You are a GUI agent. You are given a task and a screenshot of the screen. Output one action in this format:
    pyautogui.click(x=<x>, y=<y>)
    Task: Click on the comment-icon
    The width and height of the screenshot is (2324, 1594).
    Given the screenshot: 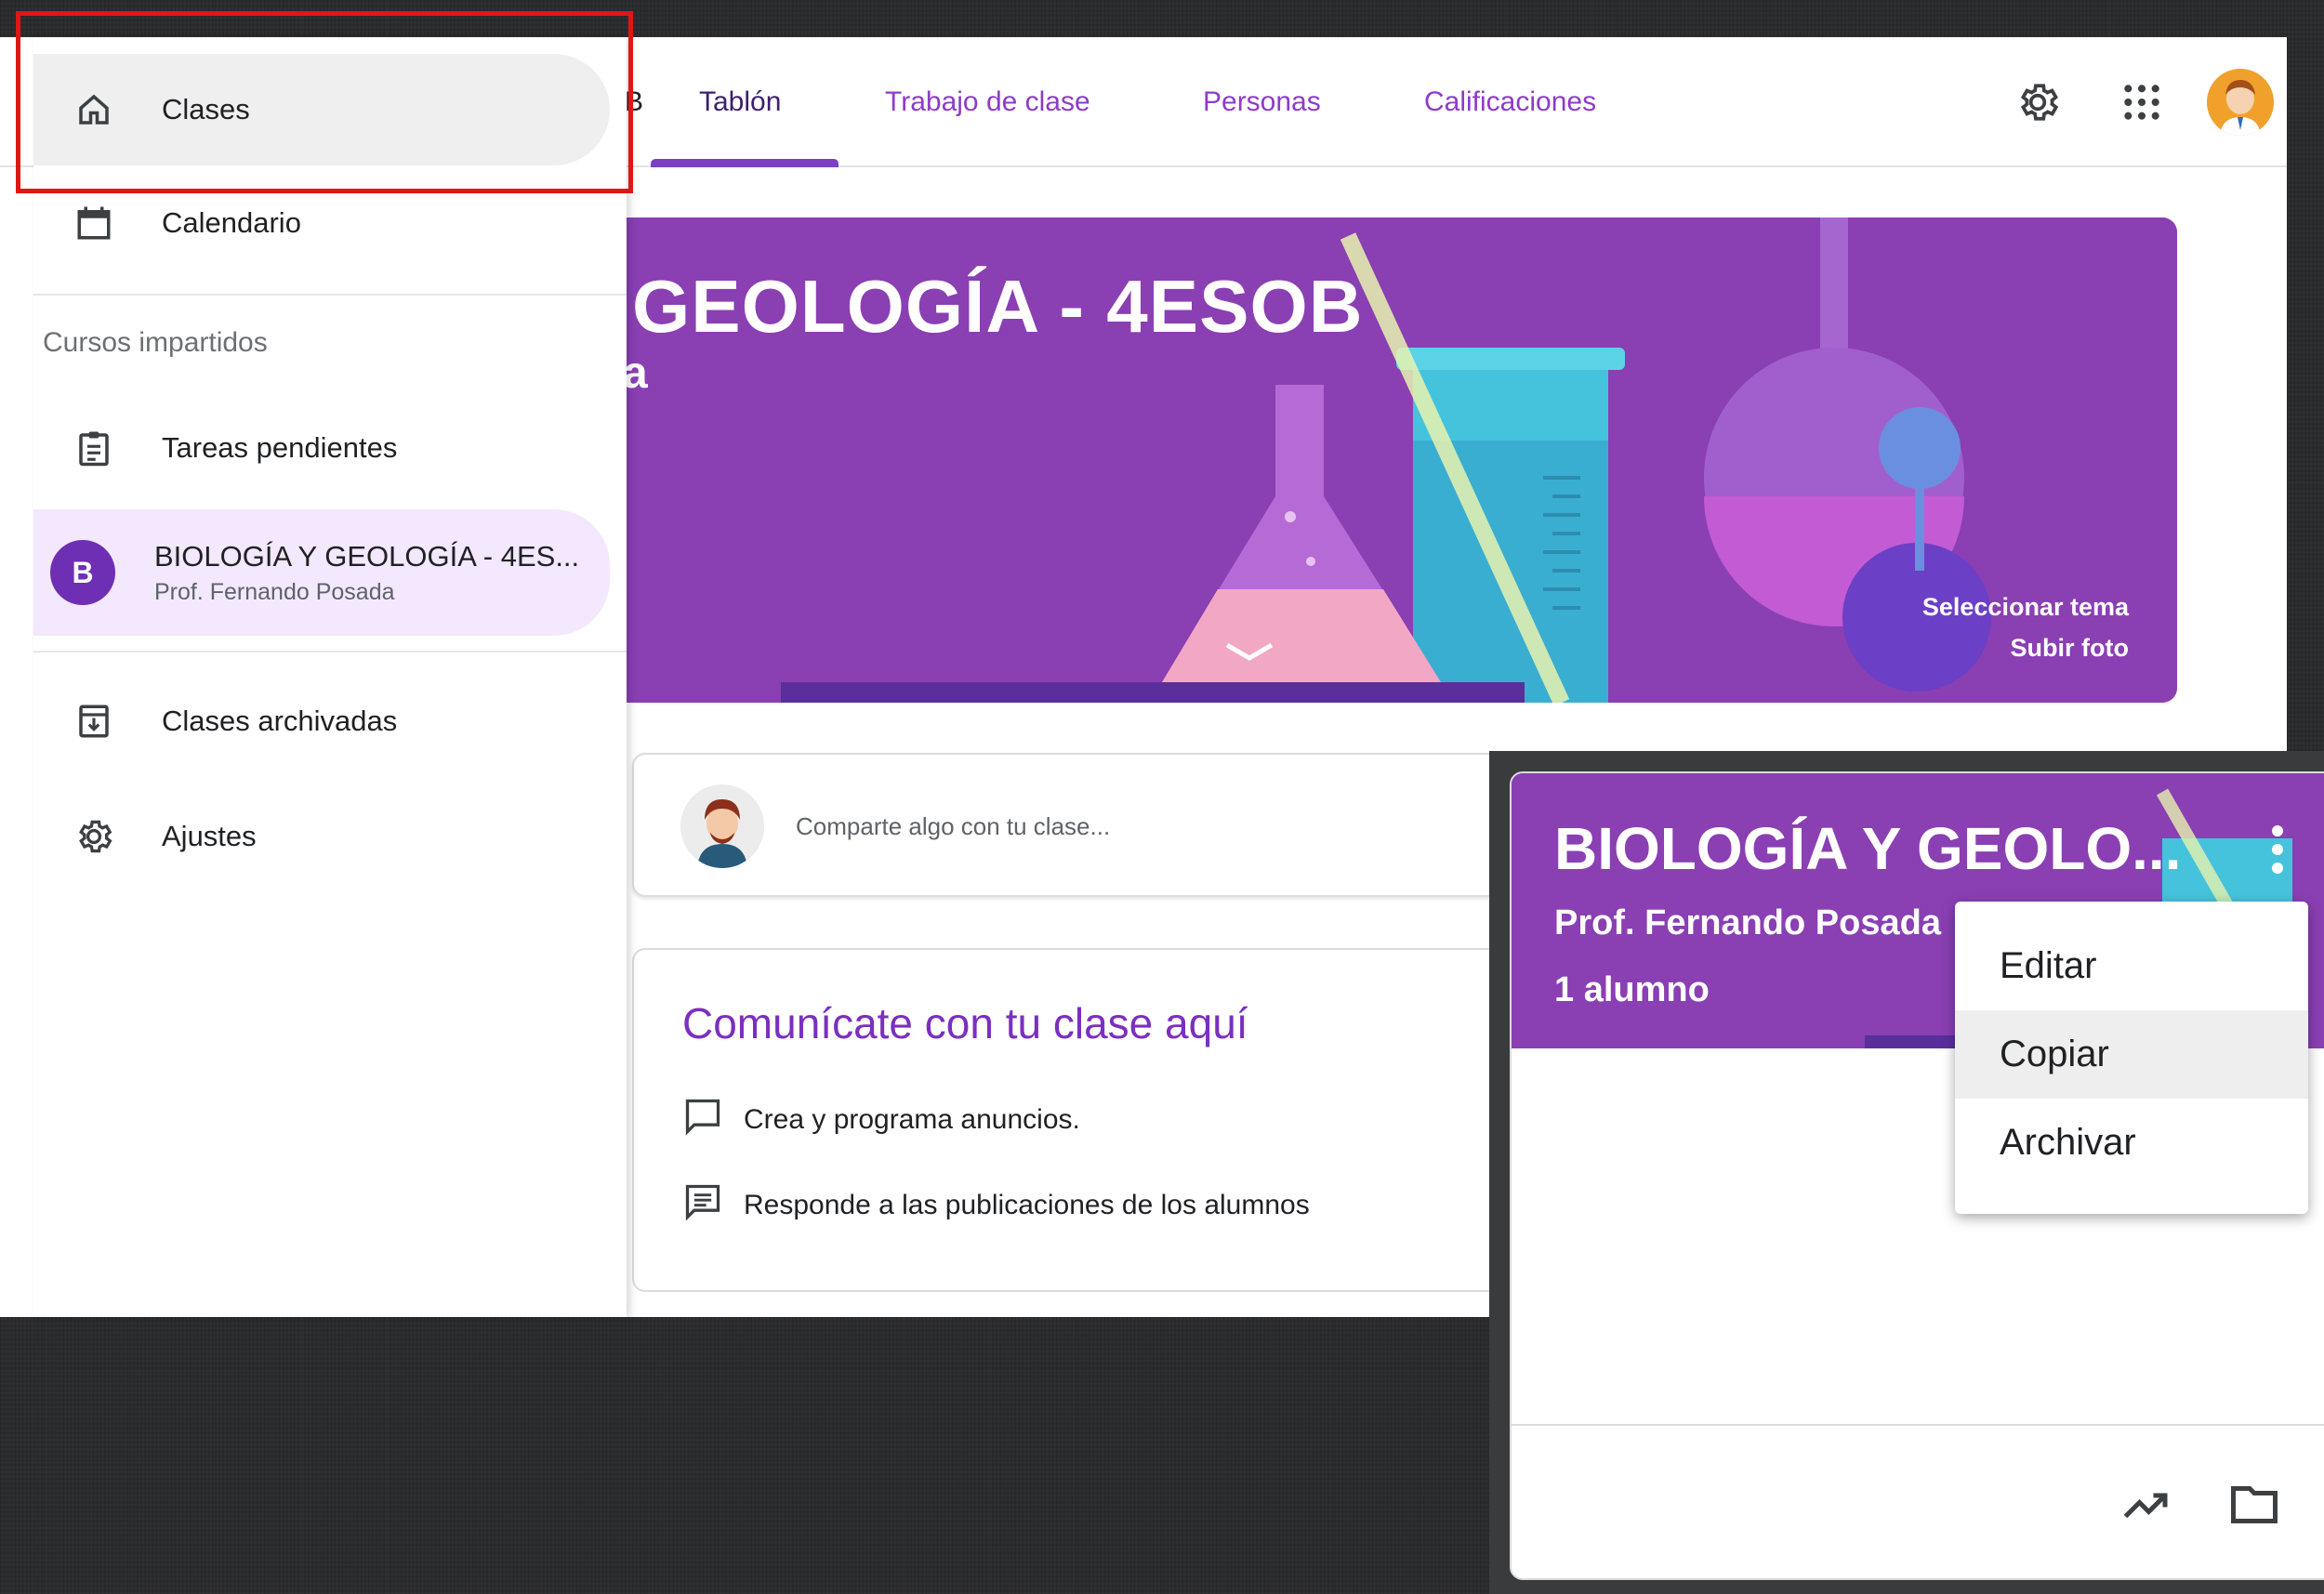 What is the action you would take?
    pyautogui.click(x=702, y=1120)
    